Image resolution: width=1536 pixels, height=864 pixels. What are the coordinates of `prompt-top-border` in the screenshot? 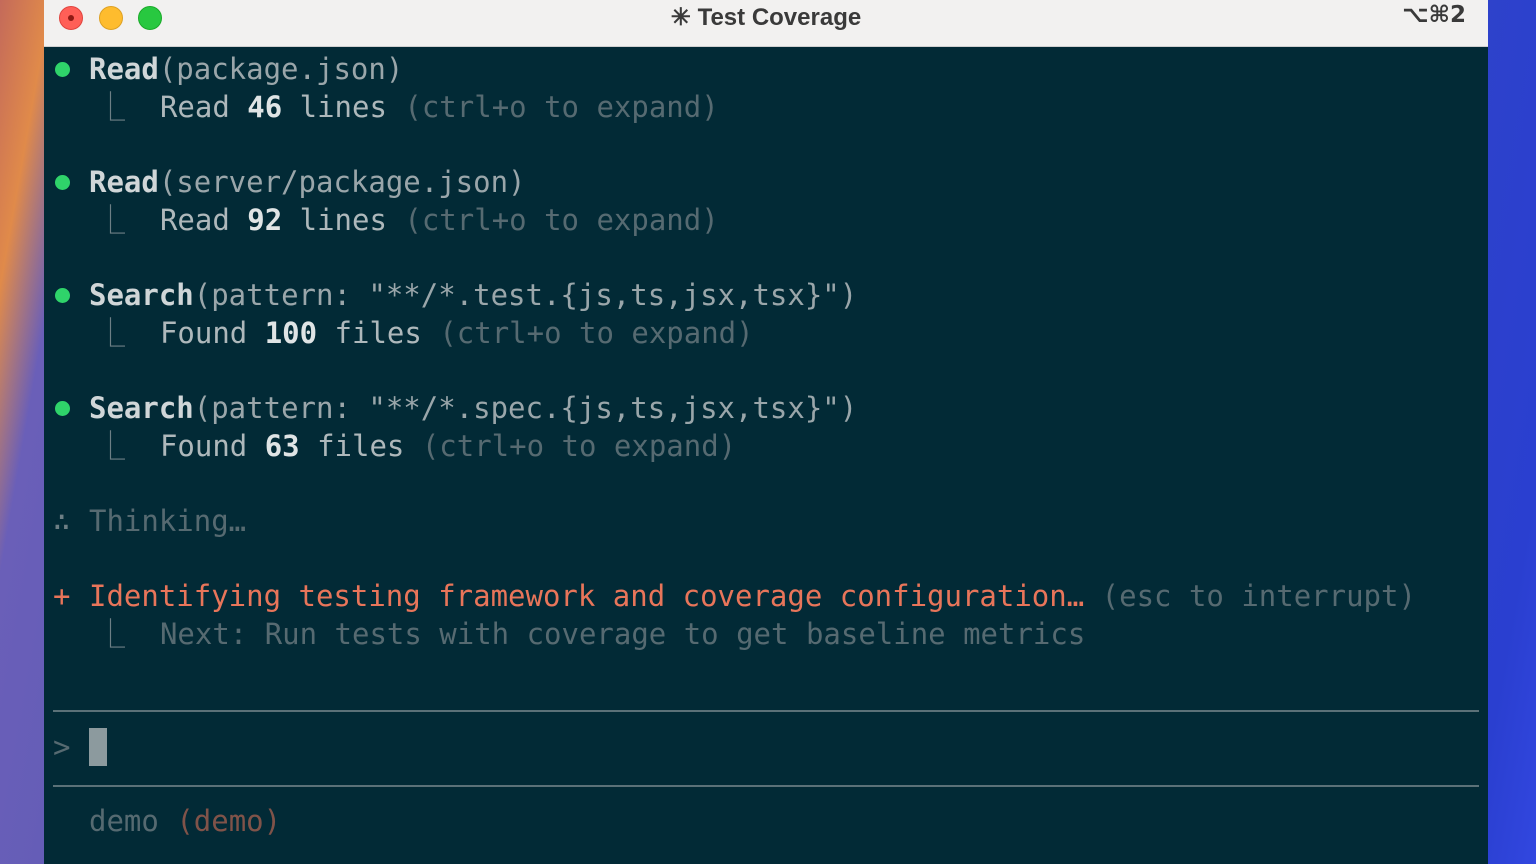 It's located at (766, 711).